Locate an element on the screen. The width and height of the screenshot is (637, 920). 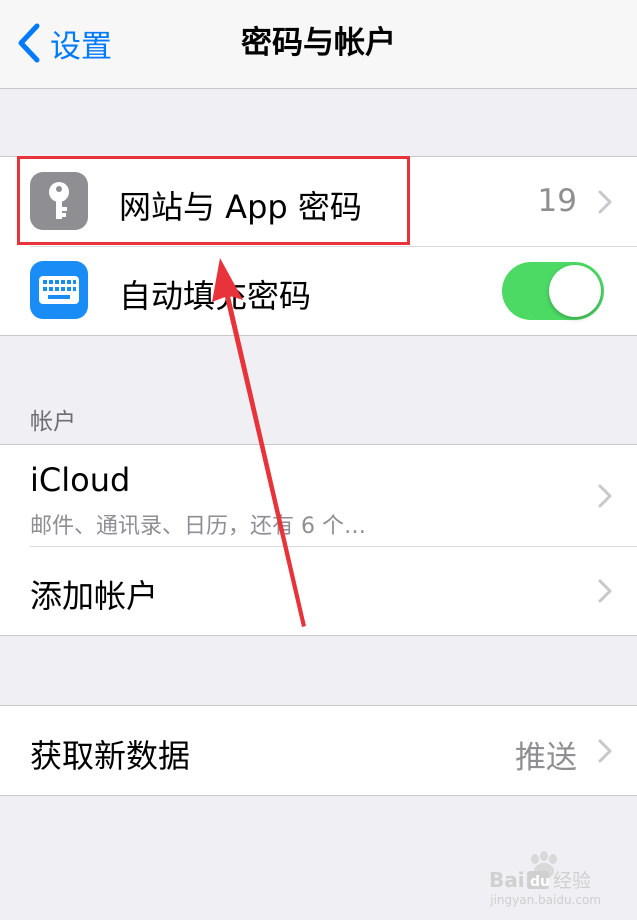
keyboard-icon is located at coordinates (59, 290).